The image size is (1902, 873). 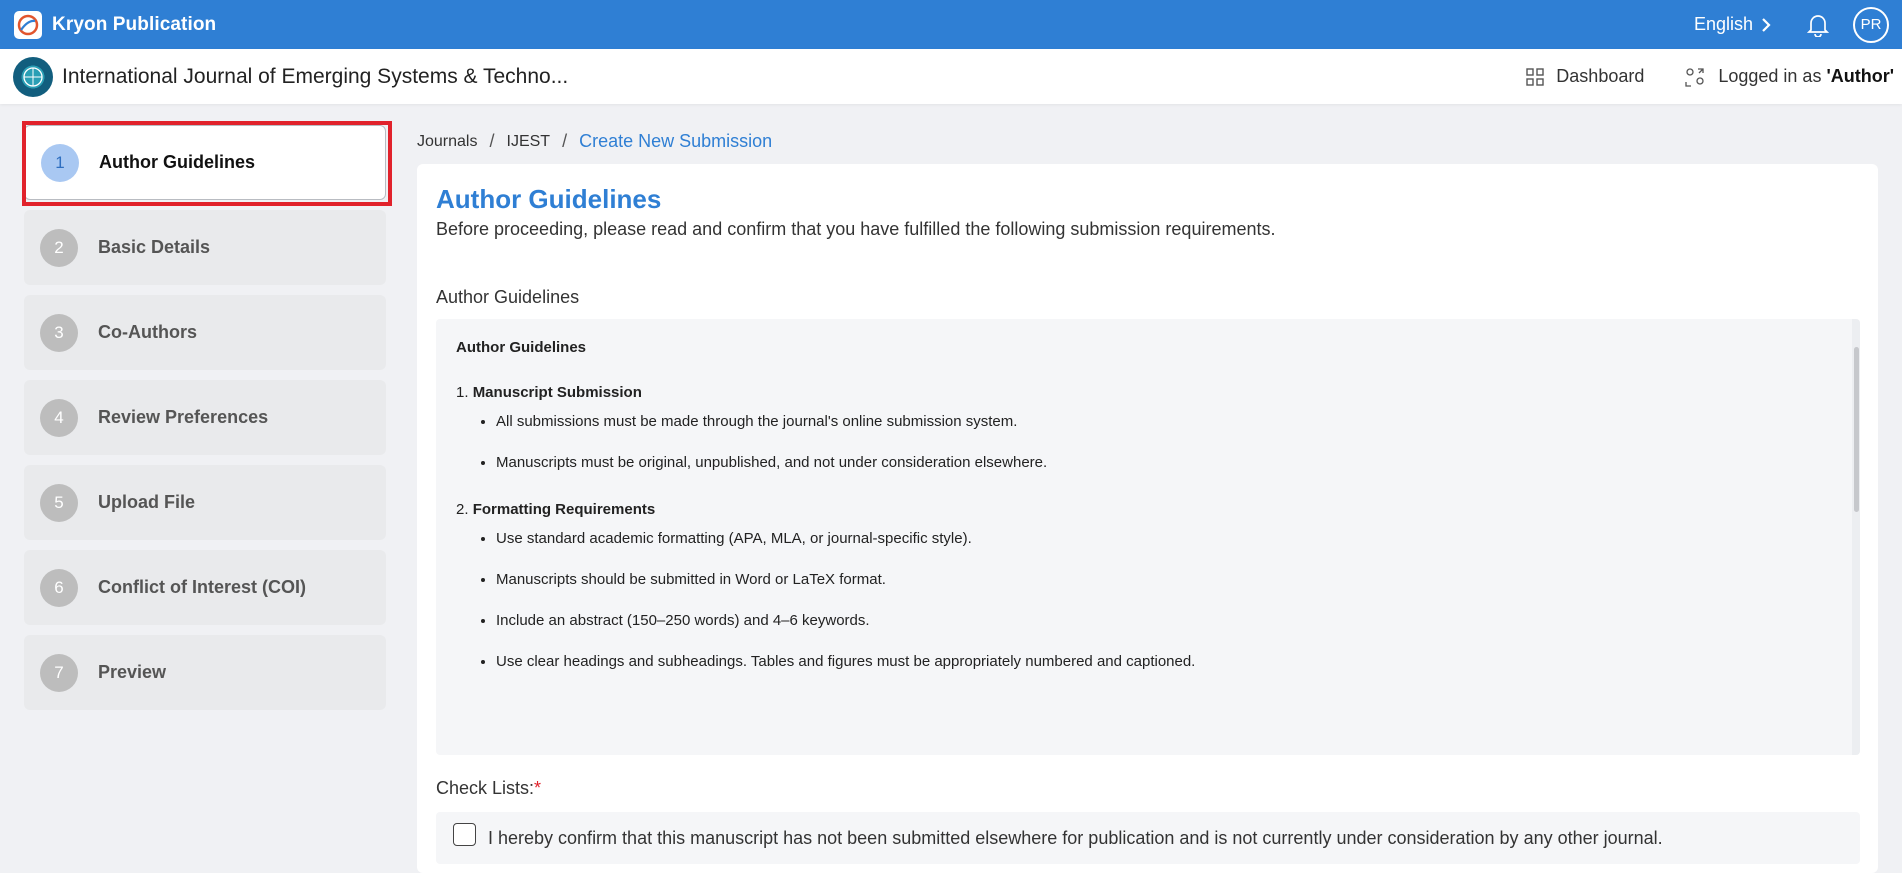 What do you see at coordinates (177, 162) in the screenshot?
I see `step-label: Author Guidelines` at bounding box center [177, 162].